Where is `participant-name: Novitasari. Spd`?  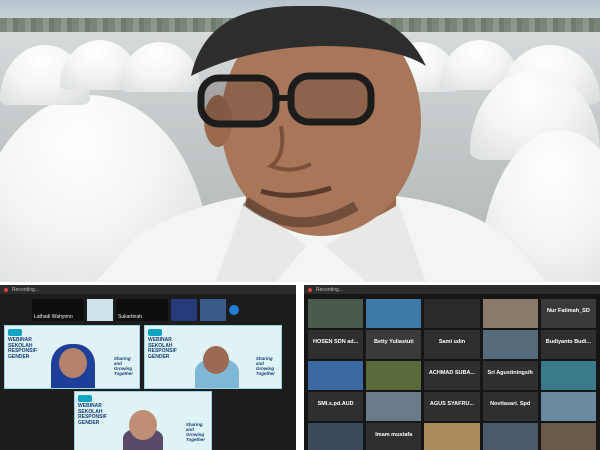
participant-name: Novitasari. Spd is located at coordinates (510, 404).